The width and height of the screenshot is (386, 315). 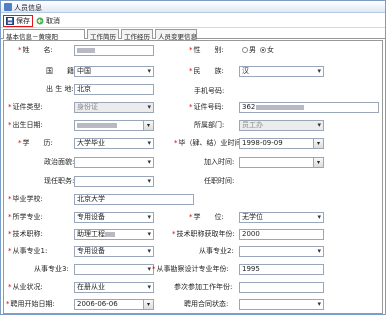 I want to click on ethnicity-label: *民 族:, so click(x=206, y=71).